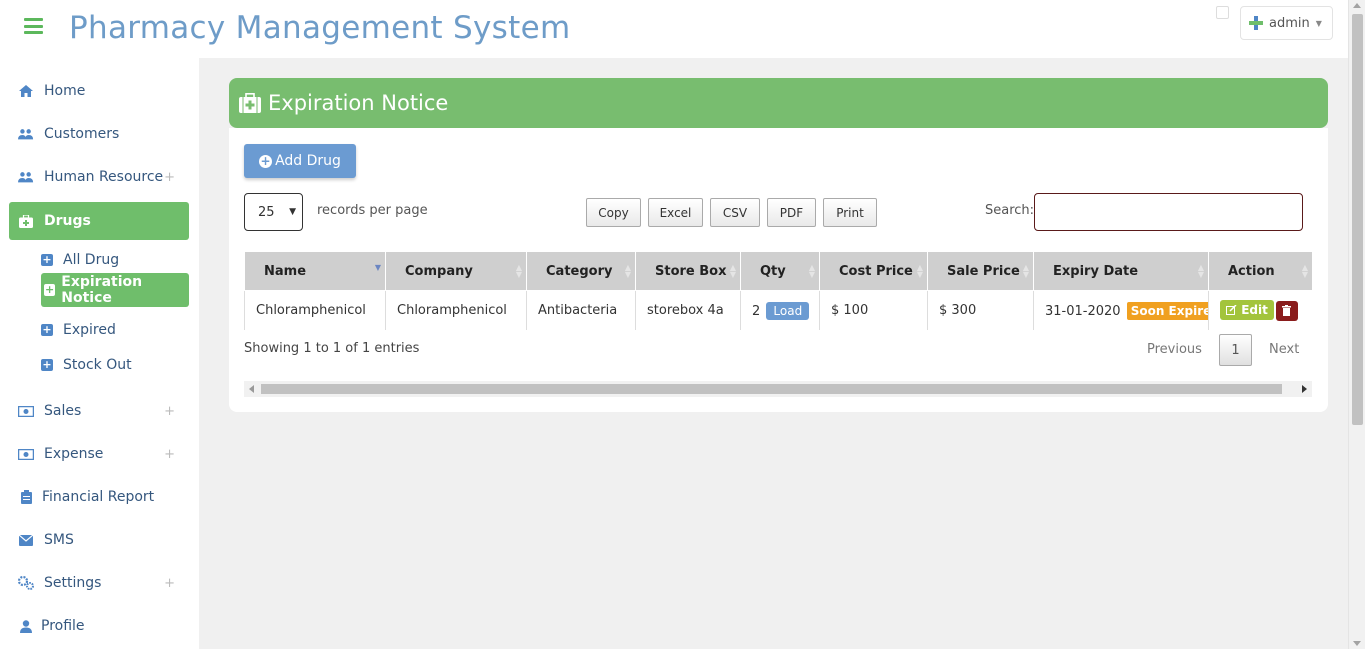 The image size is (1365, 649). I want to click on print-button: Print, so click(850, 212).